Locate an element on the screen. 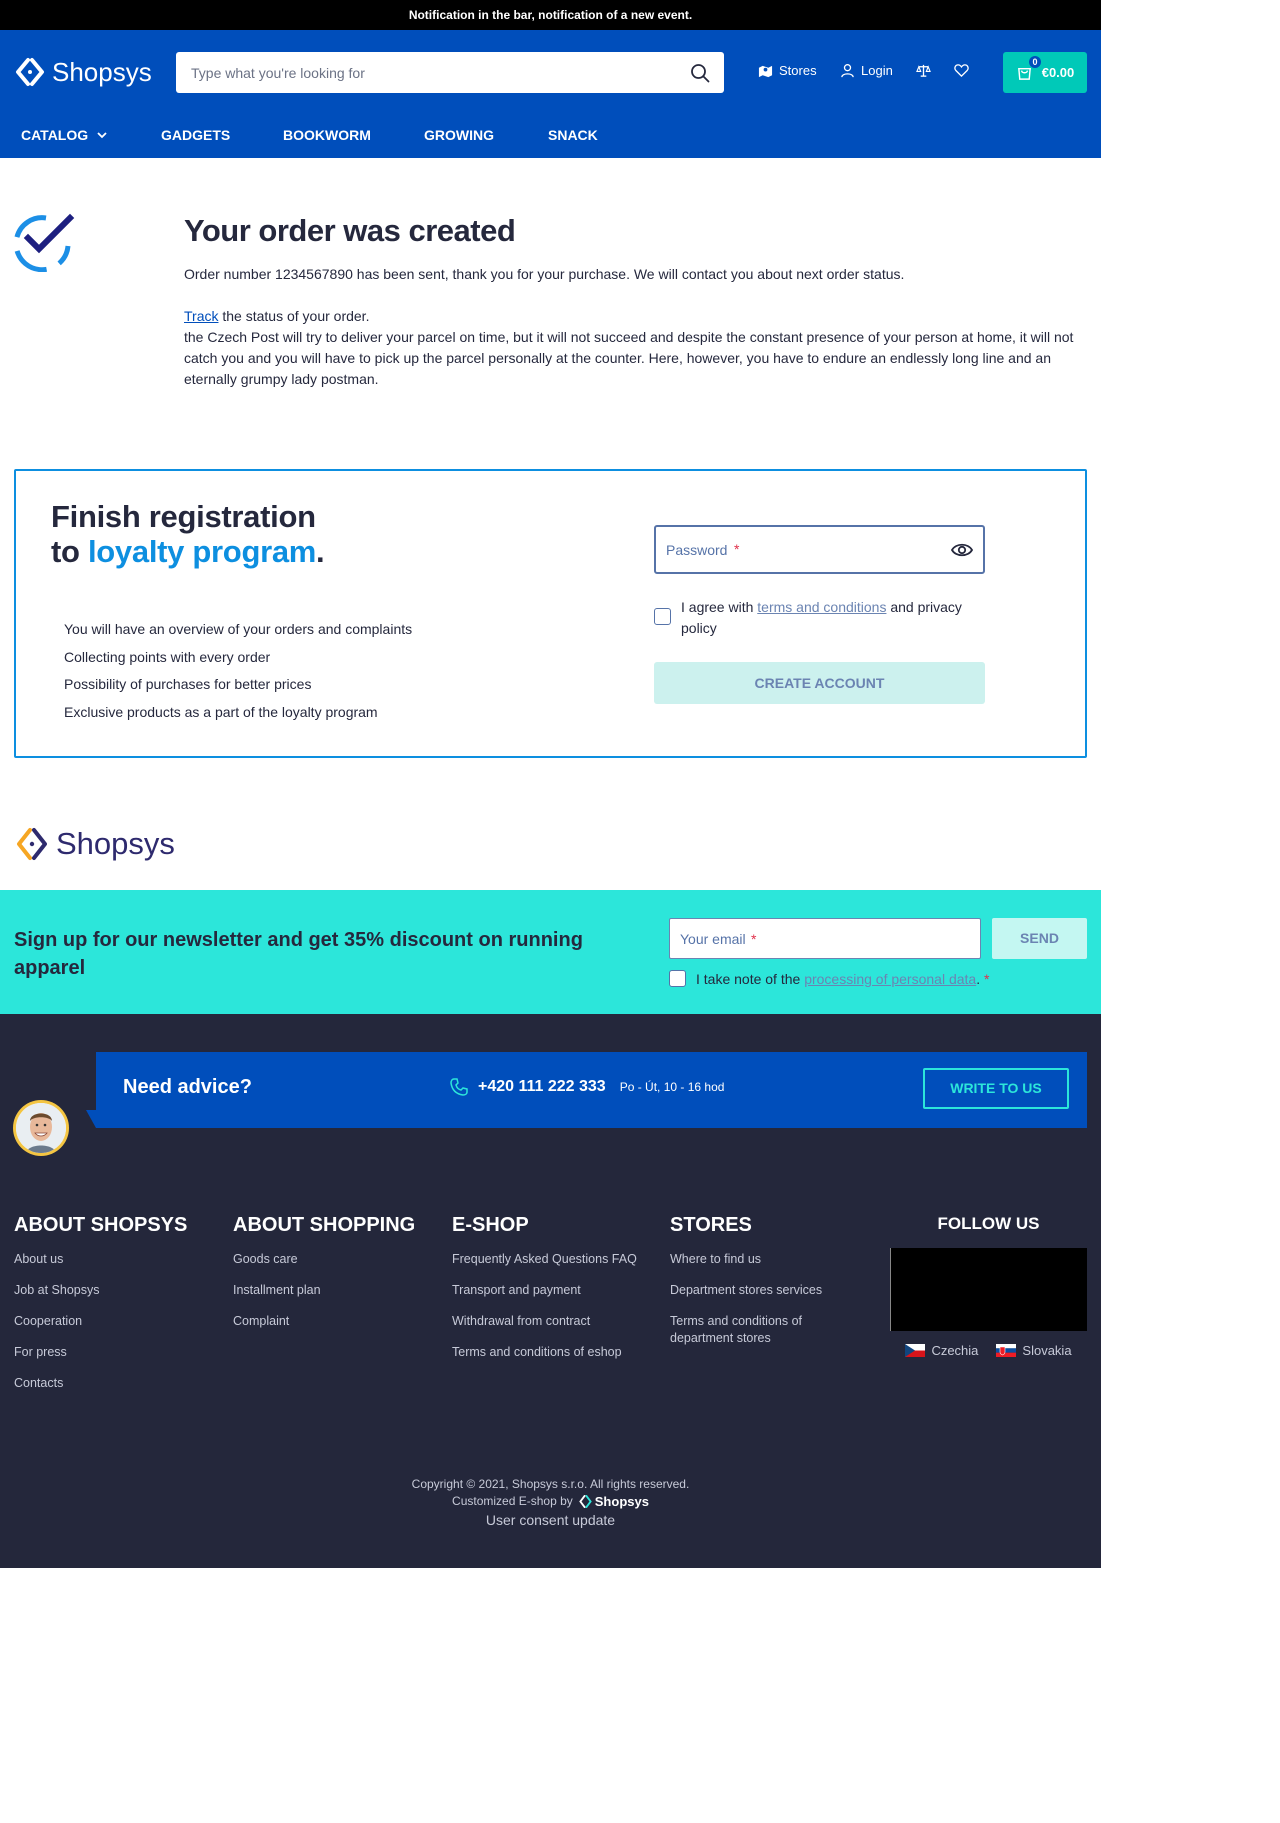 The height and width of the screenshot is (1823, 1280). footer-link: Cooperation is located at coordinates (100, 1328).